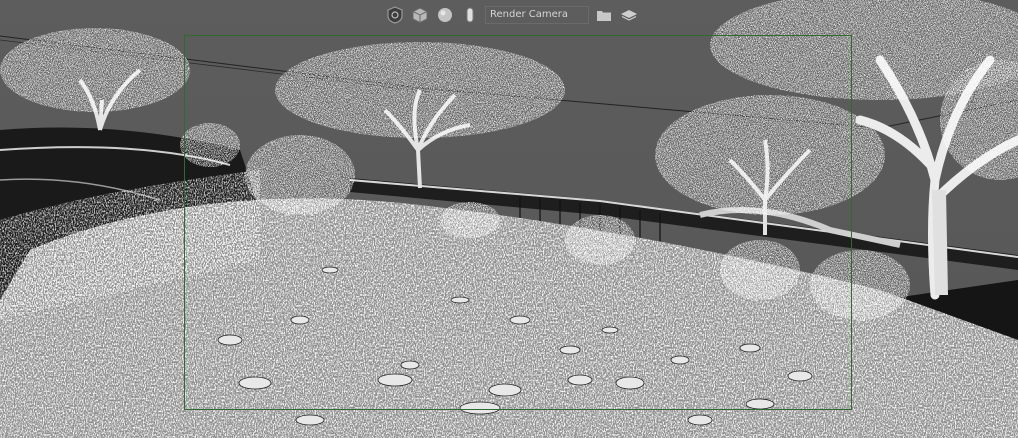  I want to click on cube-icon, so click(420, 15).